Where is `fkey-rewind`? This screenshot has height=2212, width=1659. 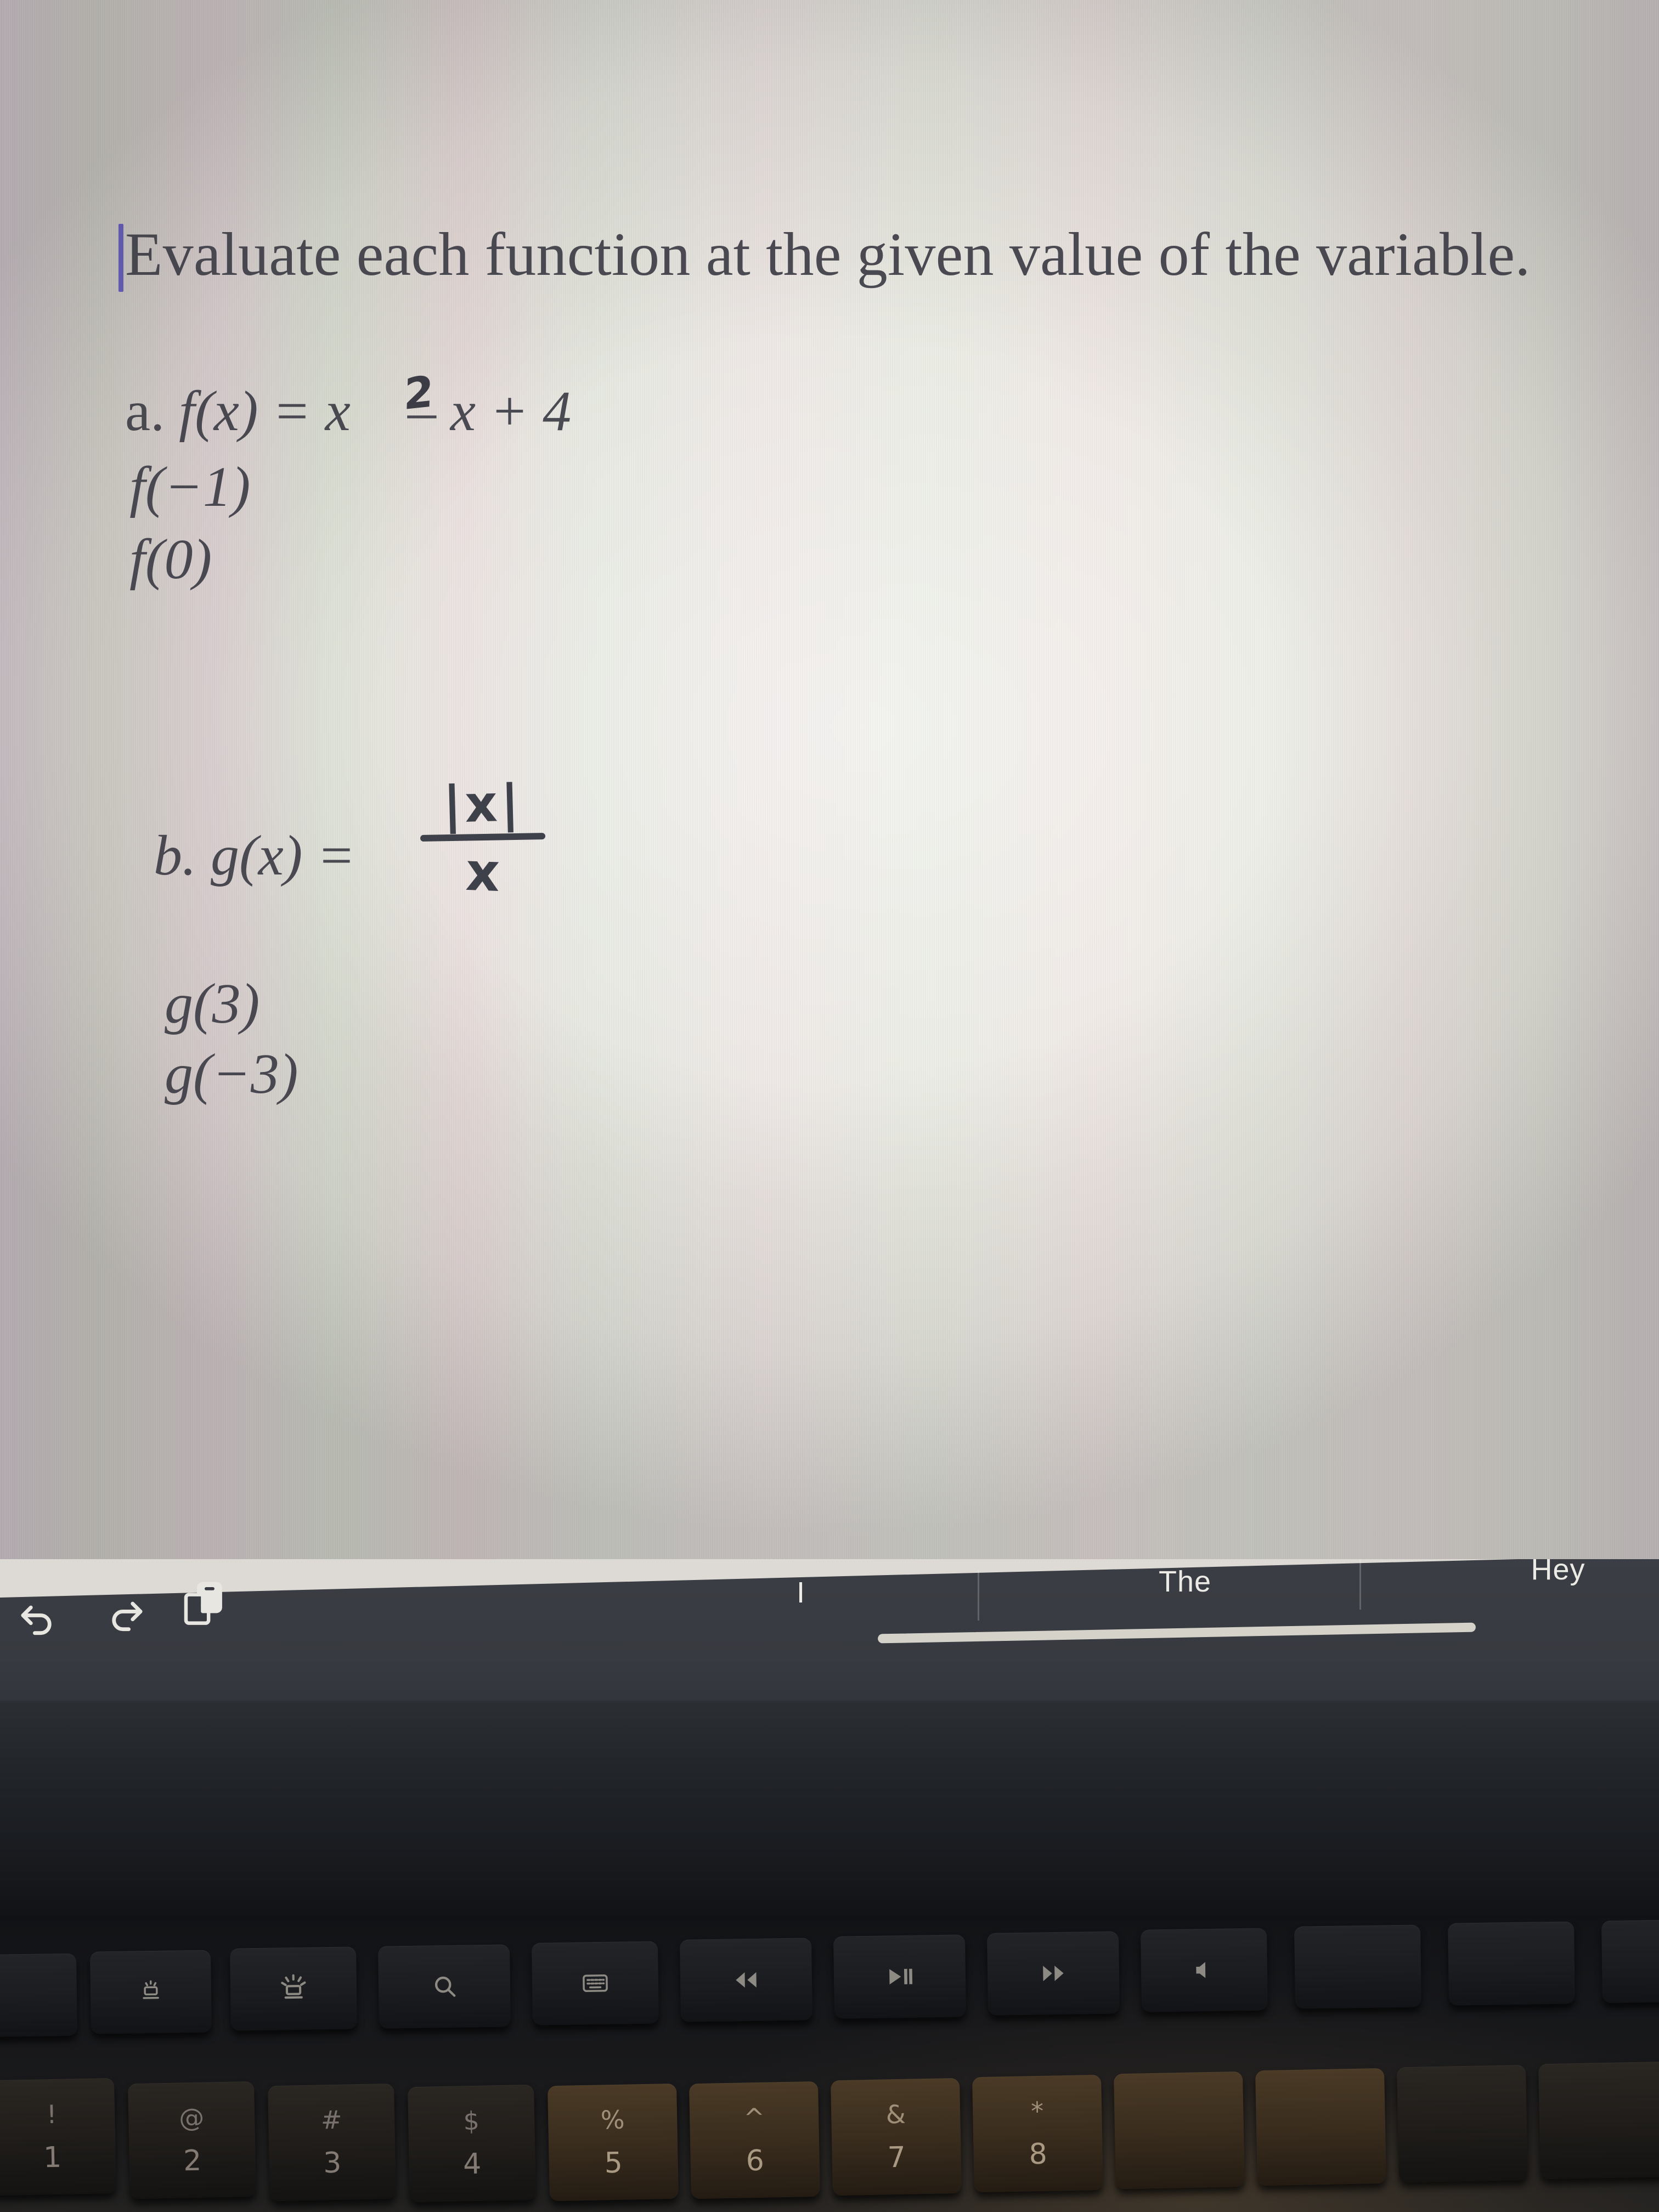
fkey-rewind is located at coordinates (746, 1980).